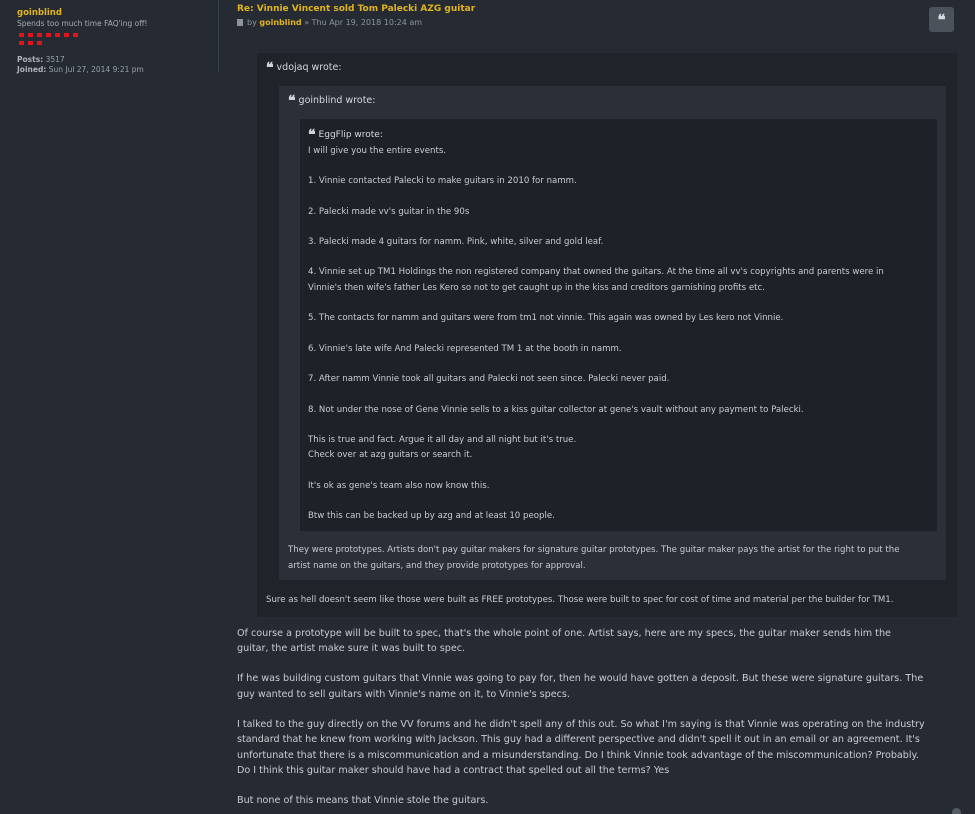 This screenshot has height=814, width=975. What do you see at coordinates (32, 69) in the screenshot?
I see `joined-label: Joined:` at bounding box center [32, 69].